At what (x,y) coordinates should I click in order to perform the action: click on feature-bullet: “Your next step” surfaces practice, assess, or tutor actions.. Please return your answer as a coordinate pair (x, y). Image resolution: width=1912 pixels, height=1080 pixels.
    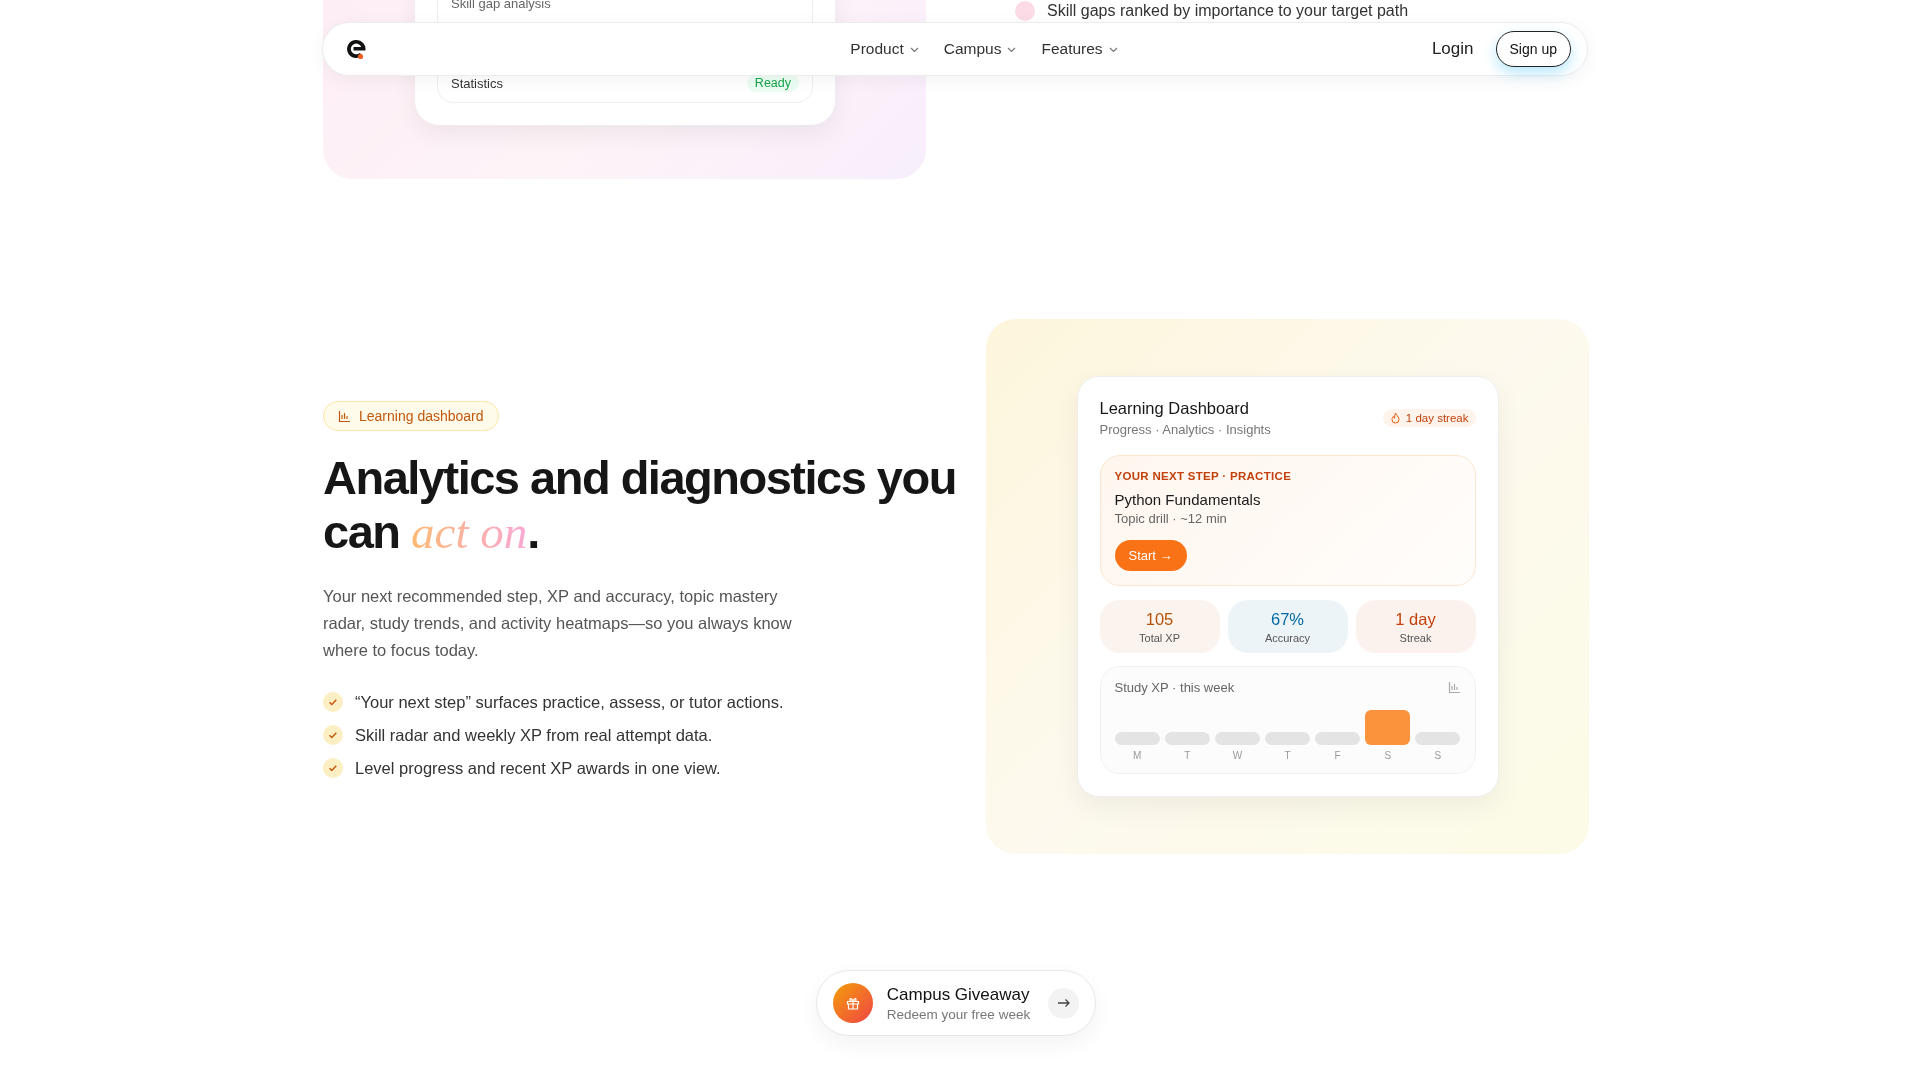
    Looking at the image, I should click on (569, 702).